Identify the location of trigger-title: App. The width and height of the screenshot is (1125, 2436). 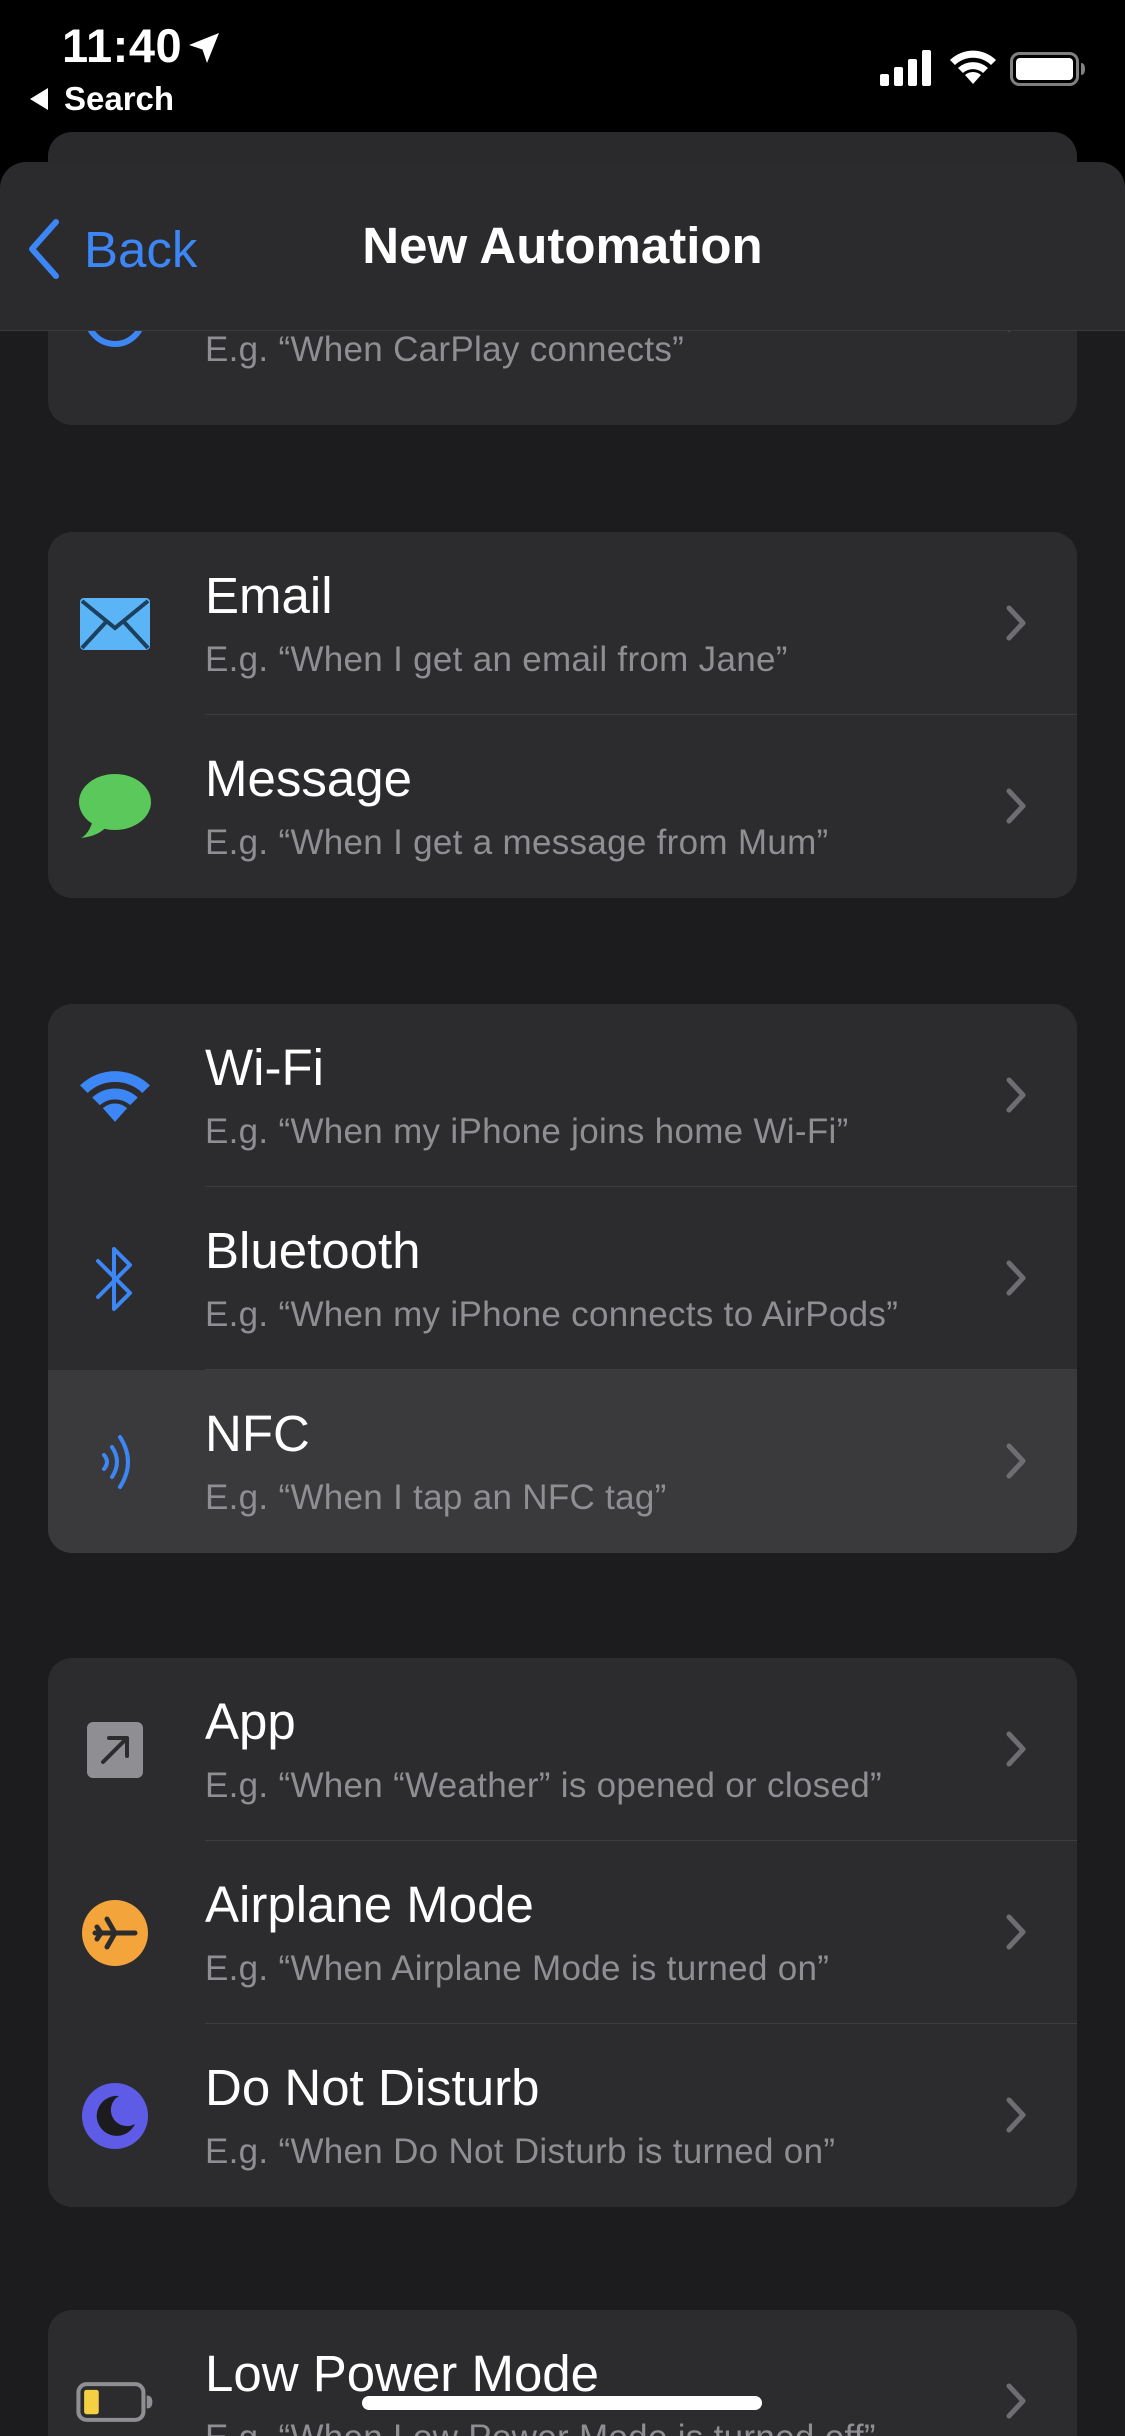
(250, 1721).